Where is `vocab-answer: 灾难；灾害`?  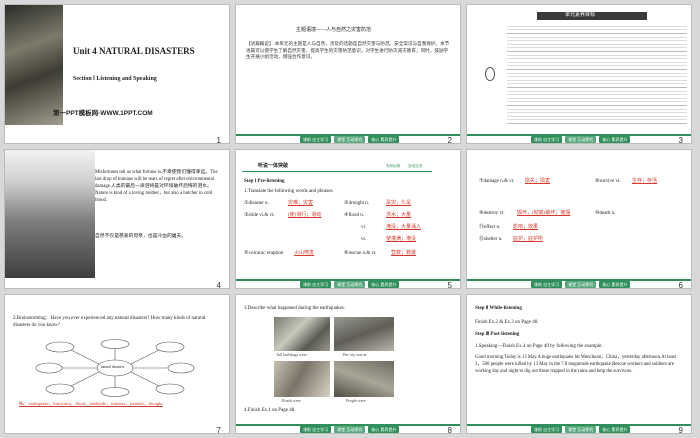 vocab-answer: 灾难；灾害 is located at coordinates (301, 203).